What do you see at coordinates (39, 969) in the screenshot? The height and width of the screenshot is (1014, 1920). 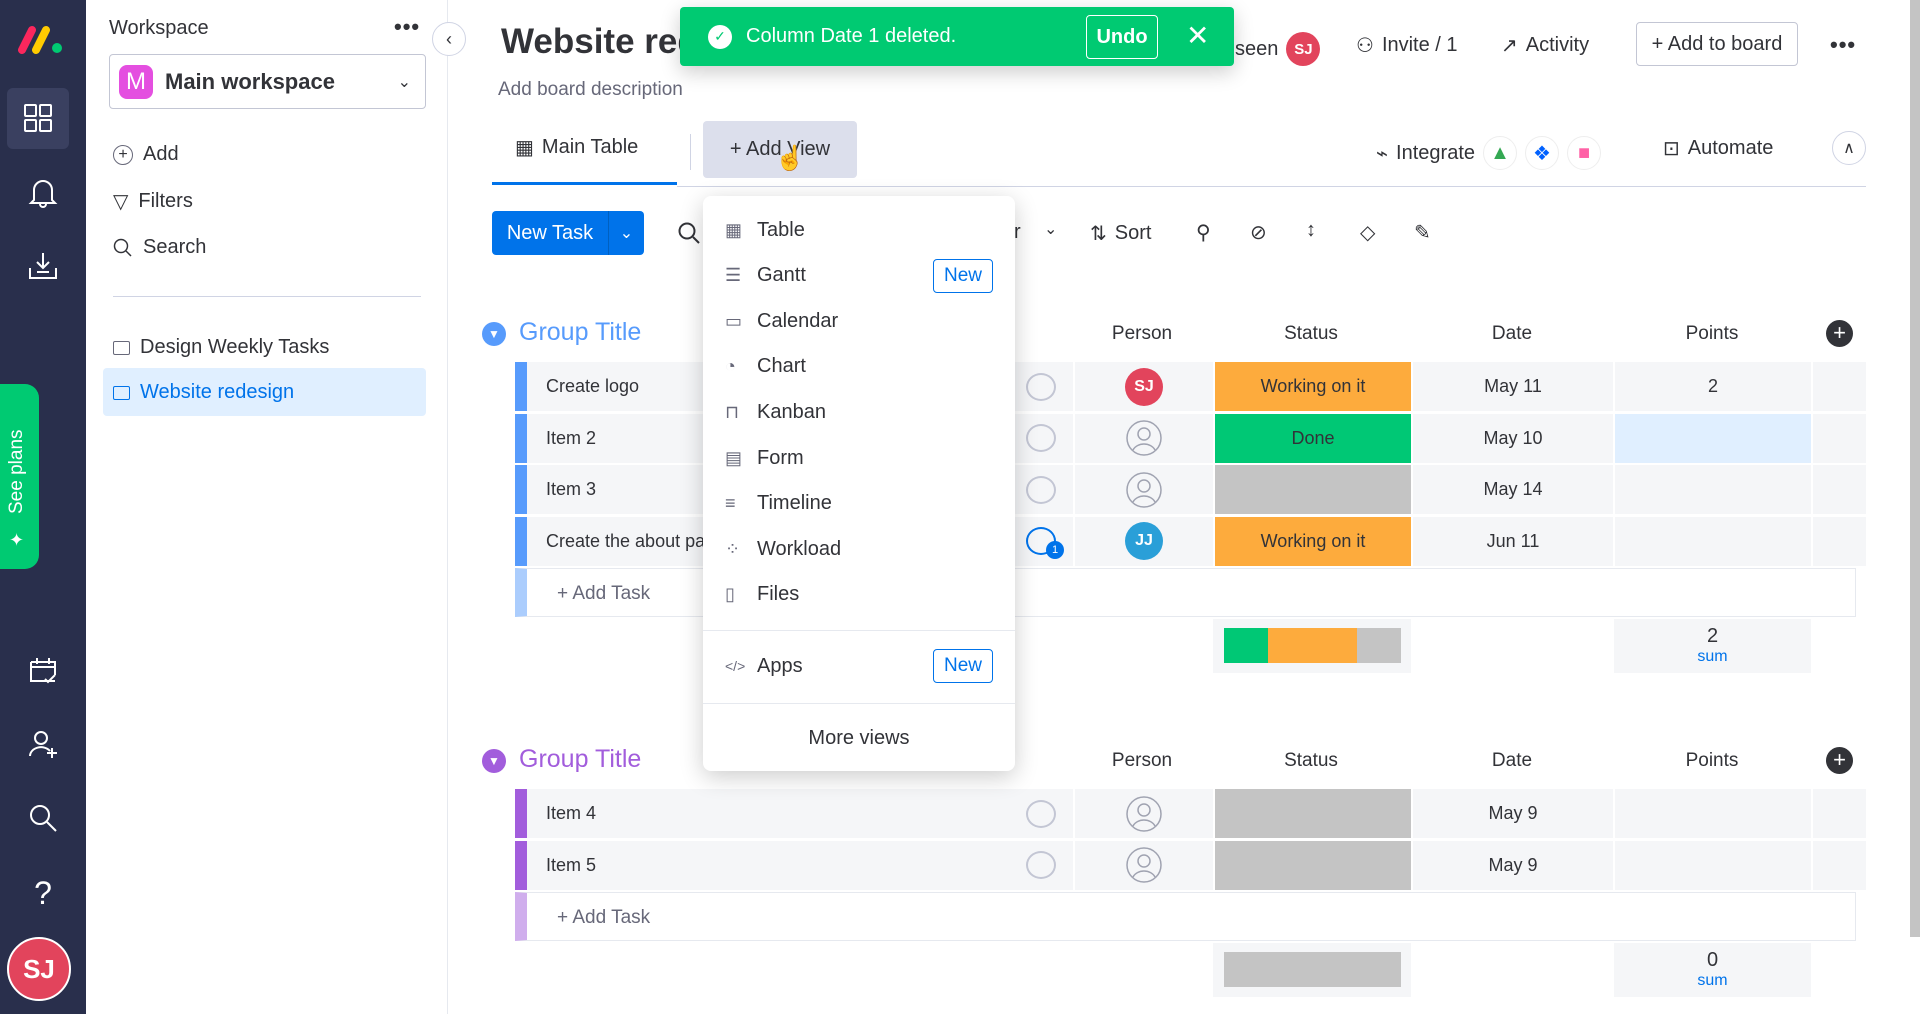 I see `user-avatar: SJ` at bounding box center [39, 969].